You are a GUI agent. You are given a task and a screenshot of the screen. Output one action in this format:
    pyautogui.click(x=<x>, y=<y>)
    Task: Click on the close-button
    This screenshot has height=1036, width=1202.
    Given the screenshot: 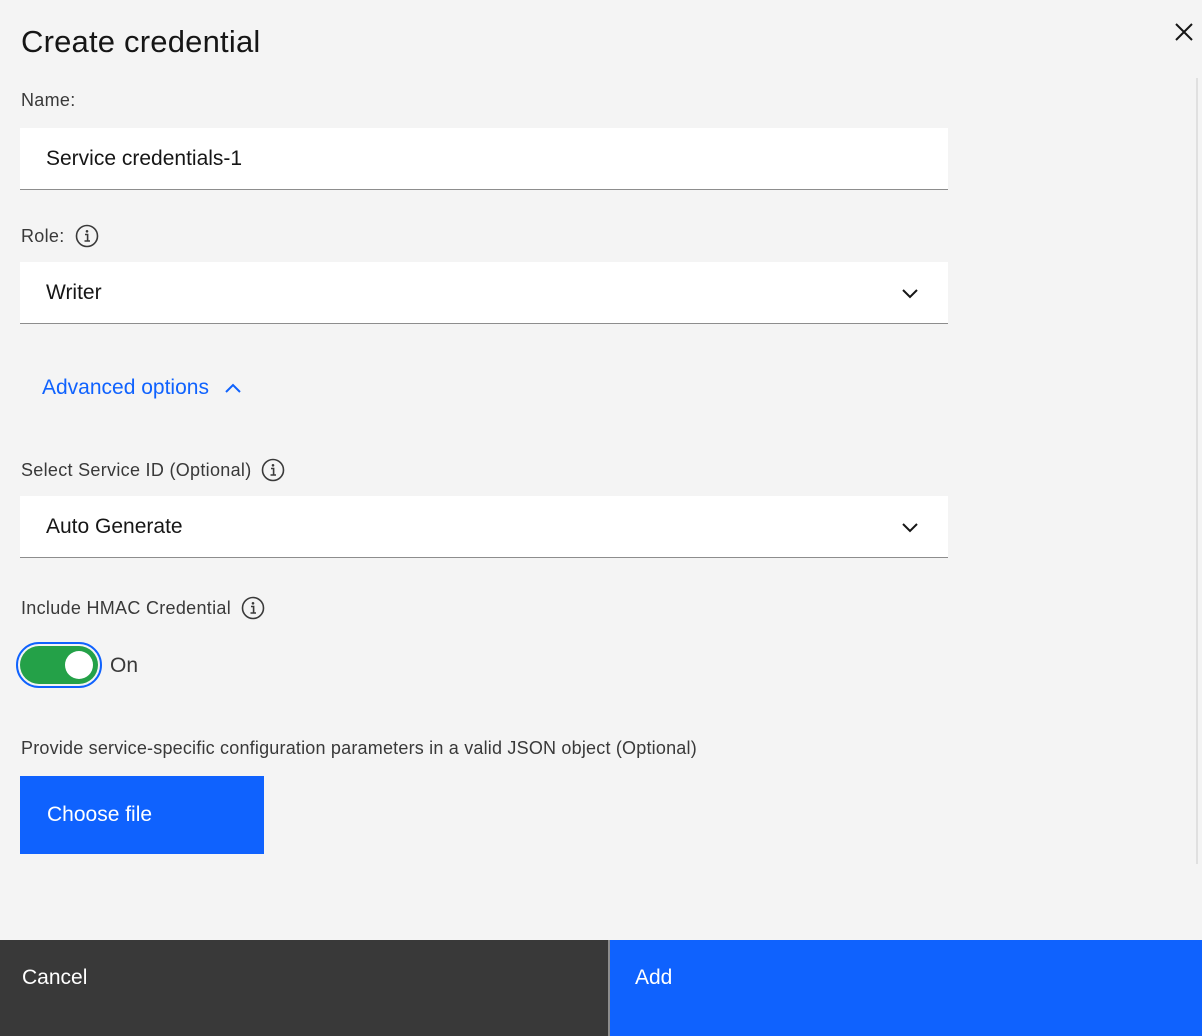 What is the action you would take?
    pyautogui.click(x=1184, y=34)
    